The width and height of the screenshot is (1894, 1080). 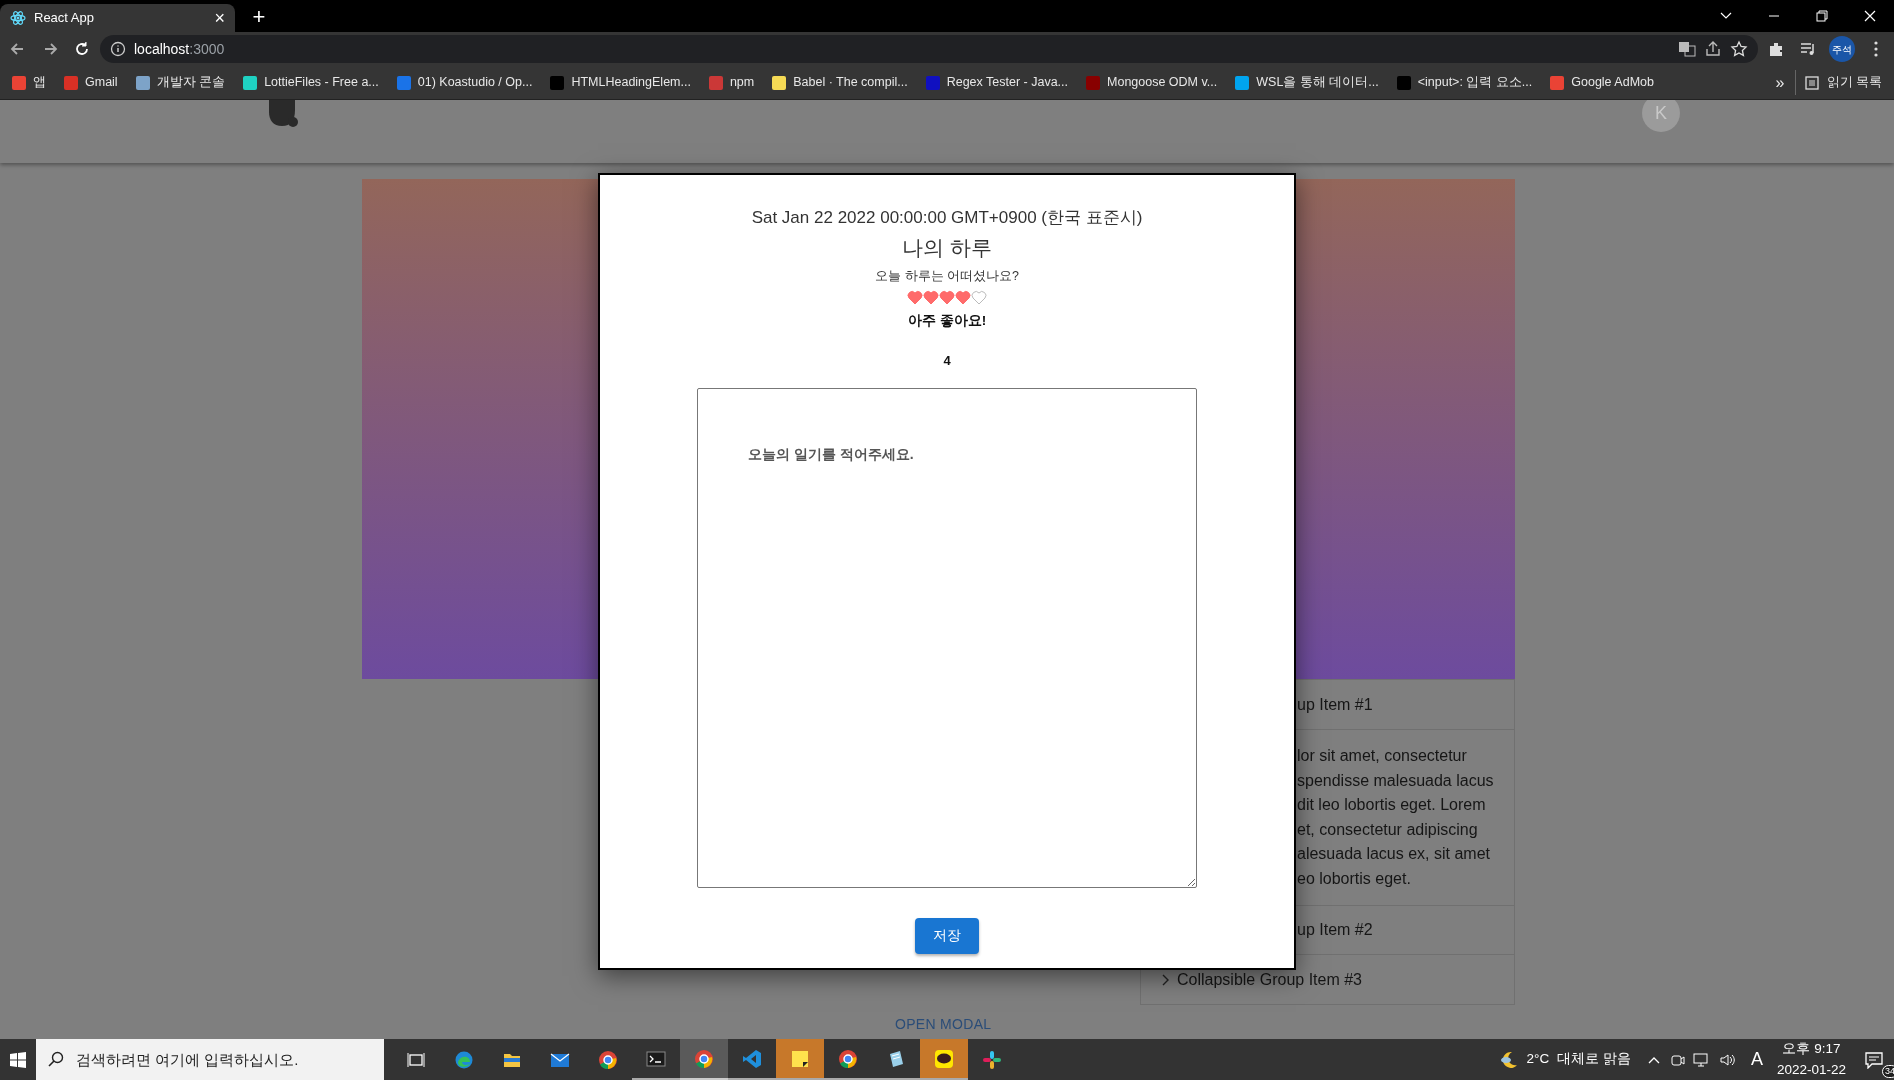 What do you see at coordinates (947, 637) in the screenshot?
I see `diary-field: 오늘의 일기를 적어주세요.` at bounding box center [947, 637].